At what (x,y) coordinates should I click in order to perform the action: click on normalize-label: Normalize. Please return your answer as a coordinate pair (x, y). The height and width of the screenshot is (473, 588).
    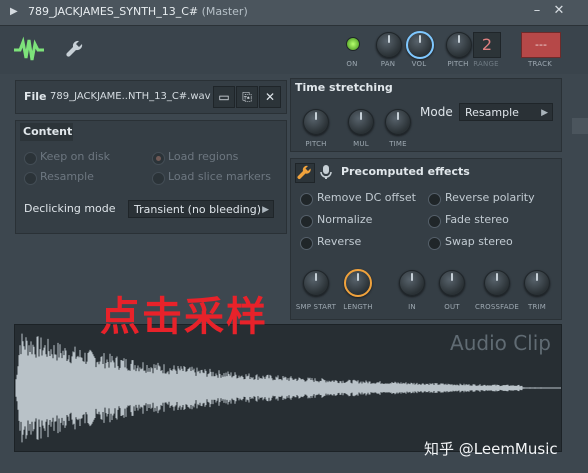
    Looking at the image, I should click on (345, 219).